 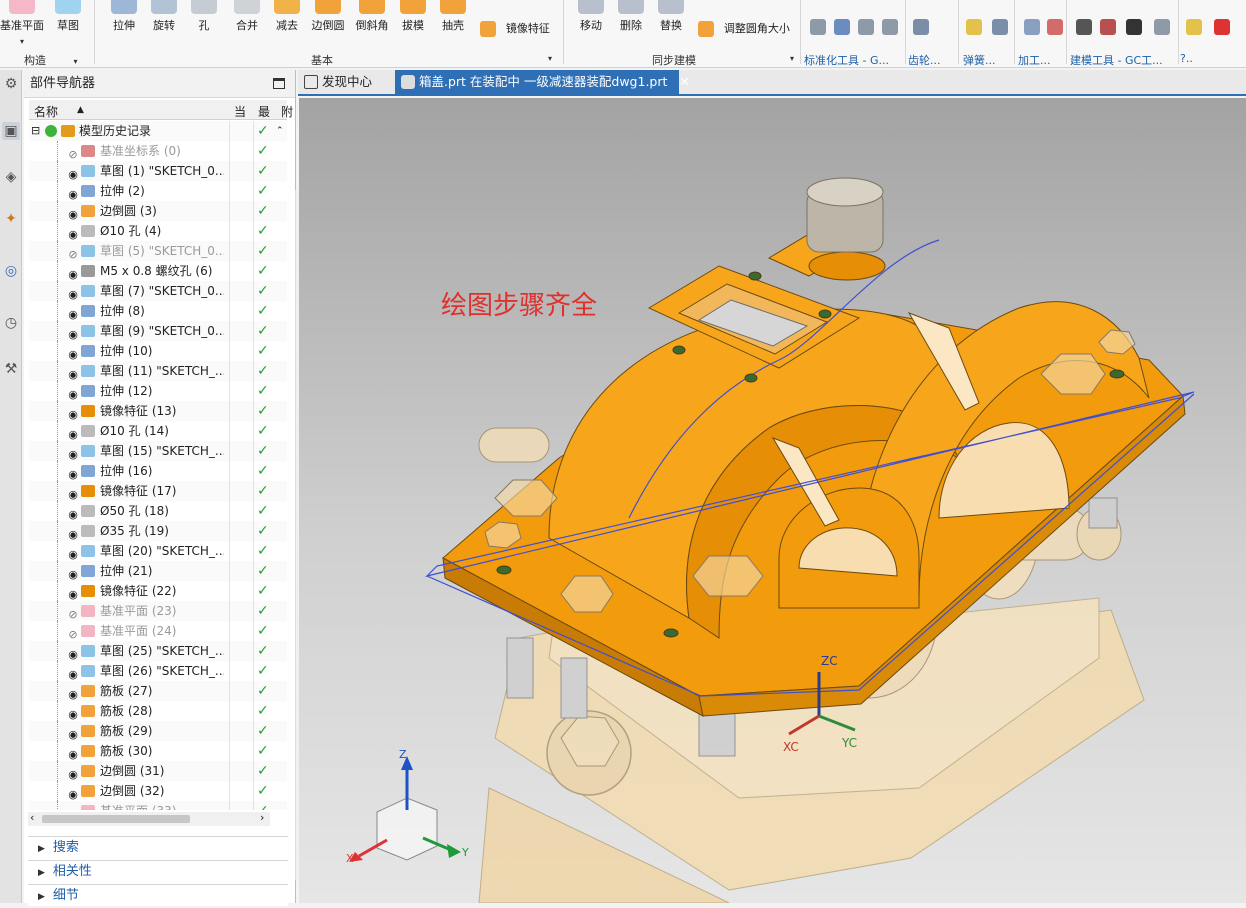 I want to click on tree-row: ◉ 草图 (26) "SKETCH_... ✓, so click(x=158, y=671).